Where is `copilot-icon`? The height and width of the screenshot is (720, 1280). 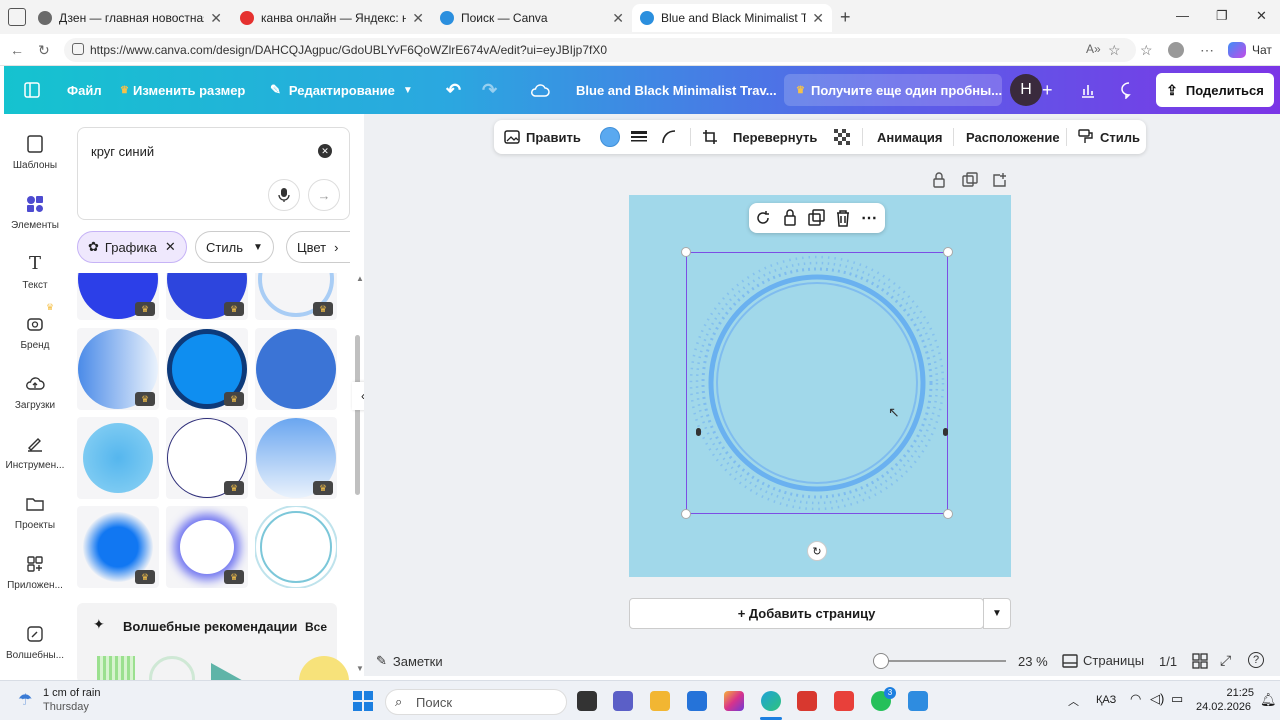
copilot-icon is located at coordinates (1237, 50).